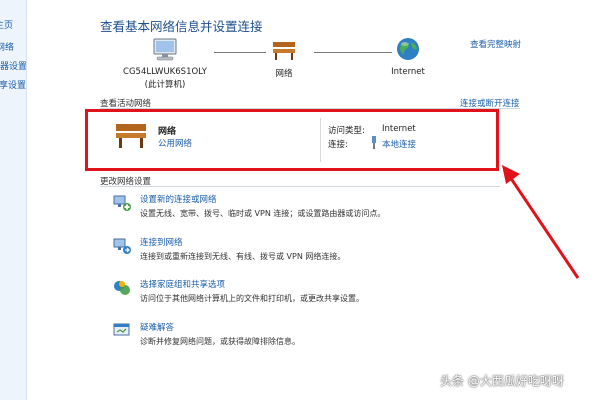  I want to click on local-connection-link: 本地连接, so click(399, 144).